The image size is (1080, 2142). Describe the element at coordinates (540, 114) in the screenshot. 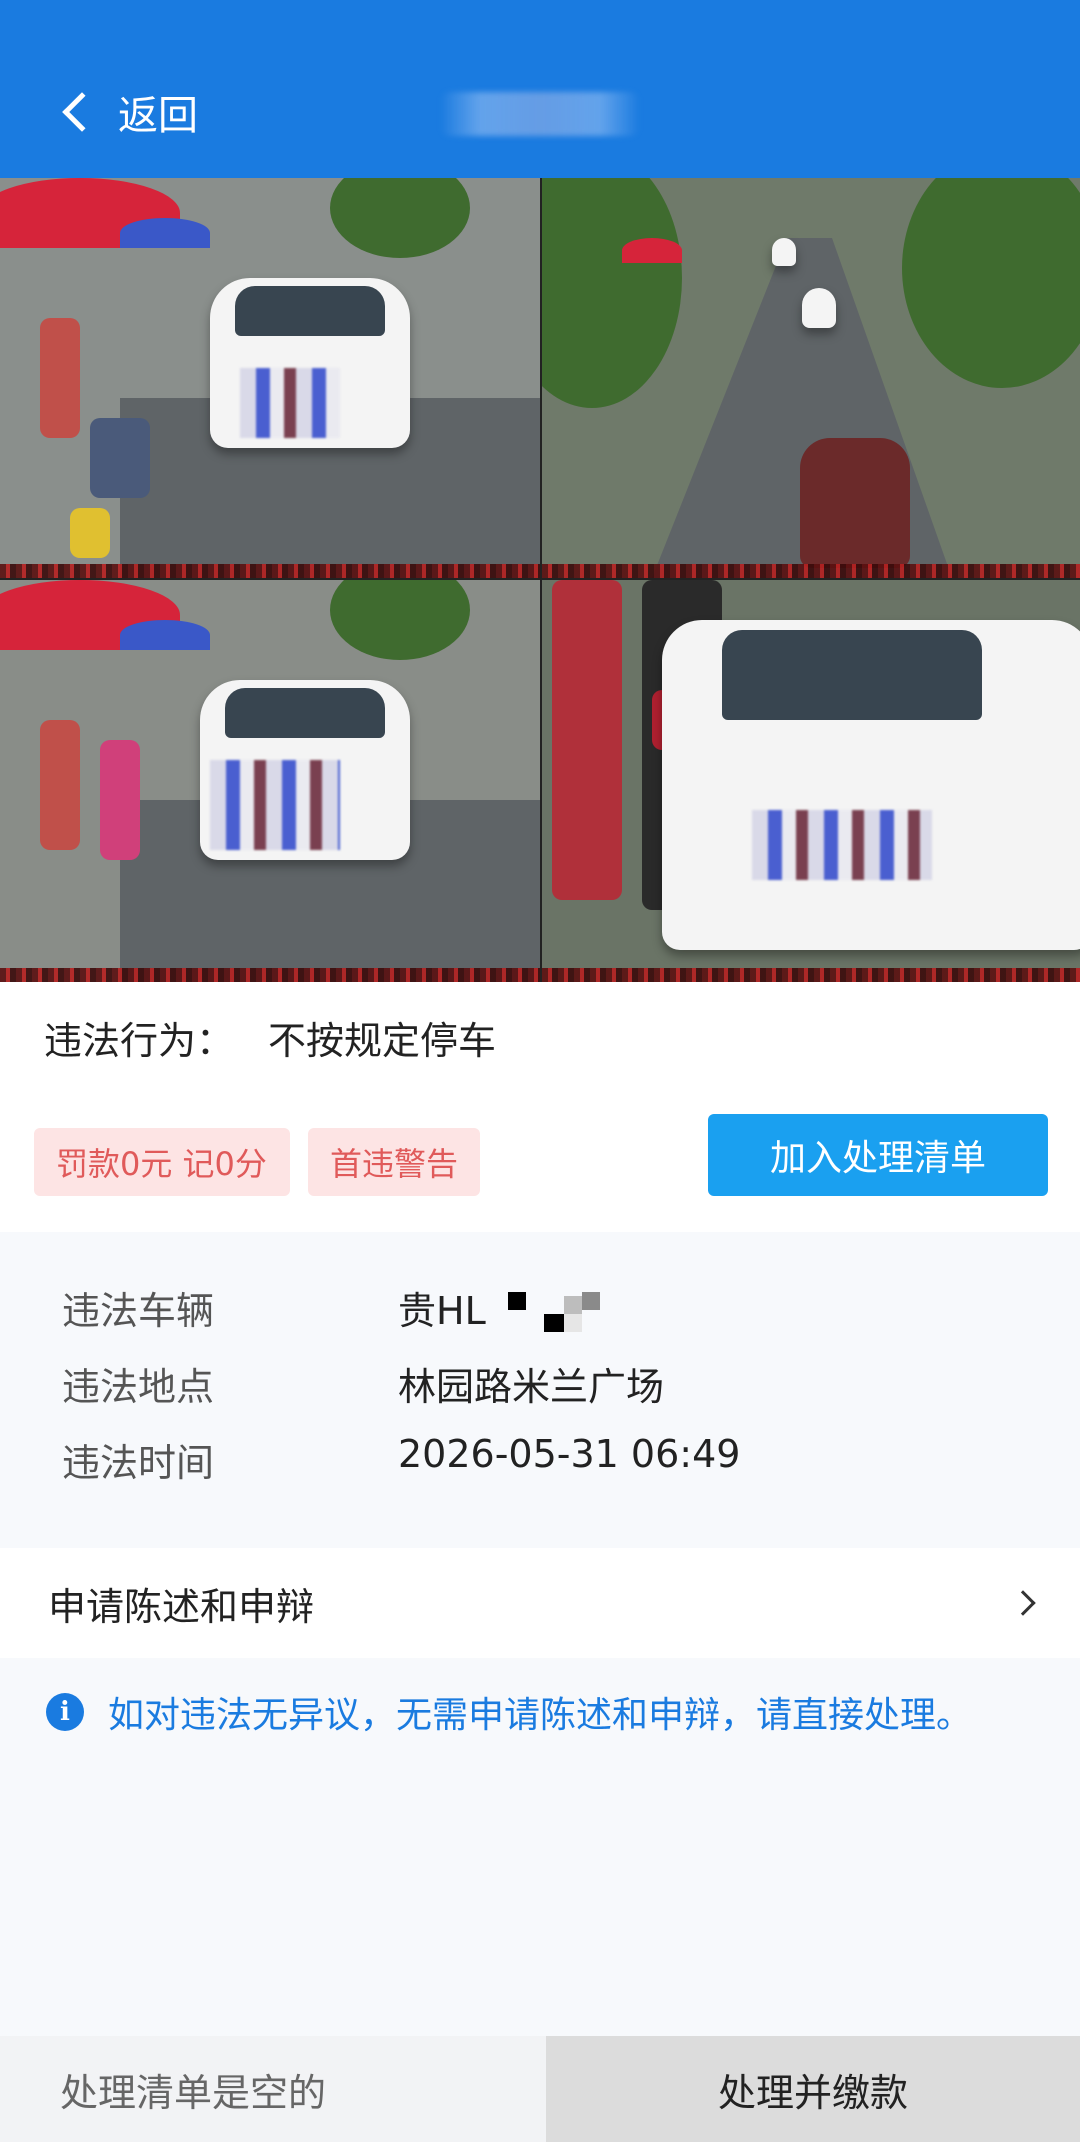

I see `page-title-redacted` at that location.